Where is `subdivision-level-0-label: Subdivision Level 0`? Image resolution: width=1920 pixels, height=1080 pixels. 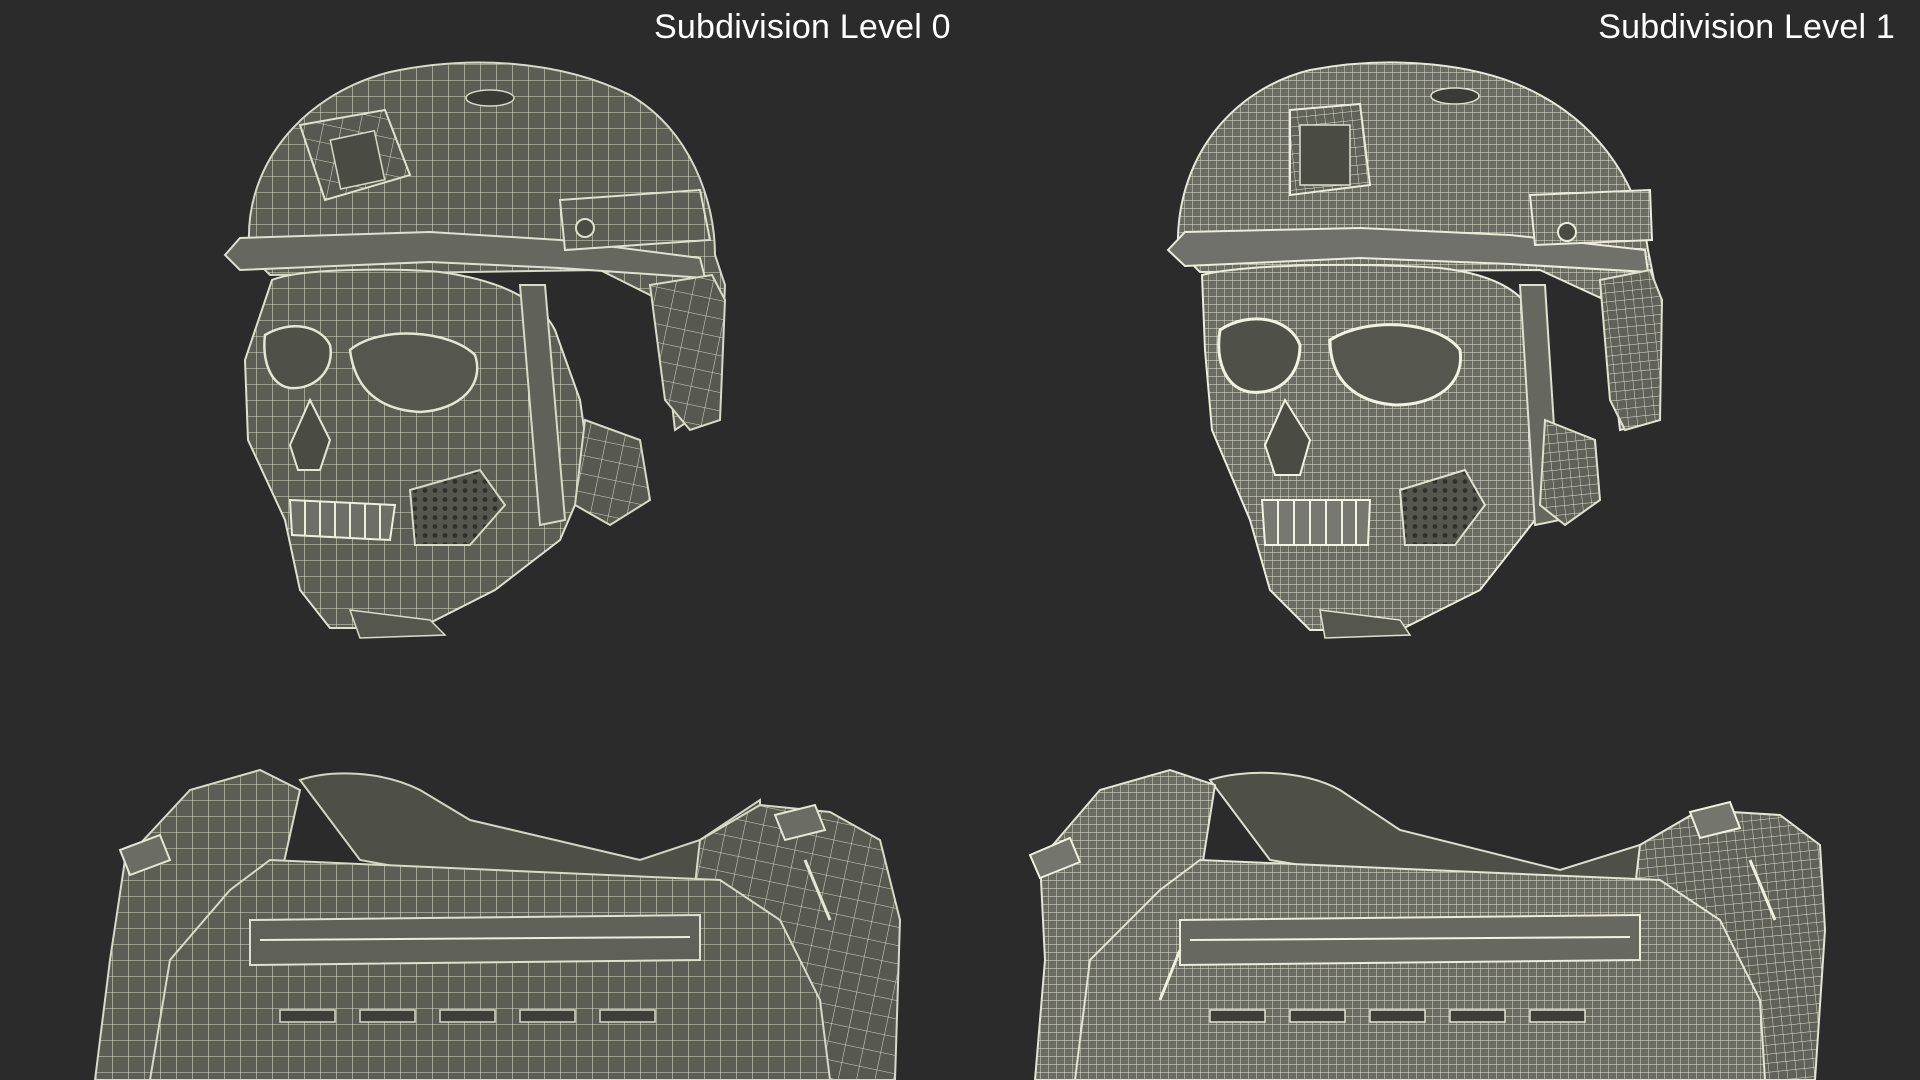 subdivision-level-0-label: Subdivision Level 0 is located at coordinates (802, 27).